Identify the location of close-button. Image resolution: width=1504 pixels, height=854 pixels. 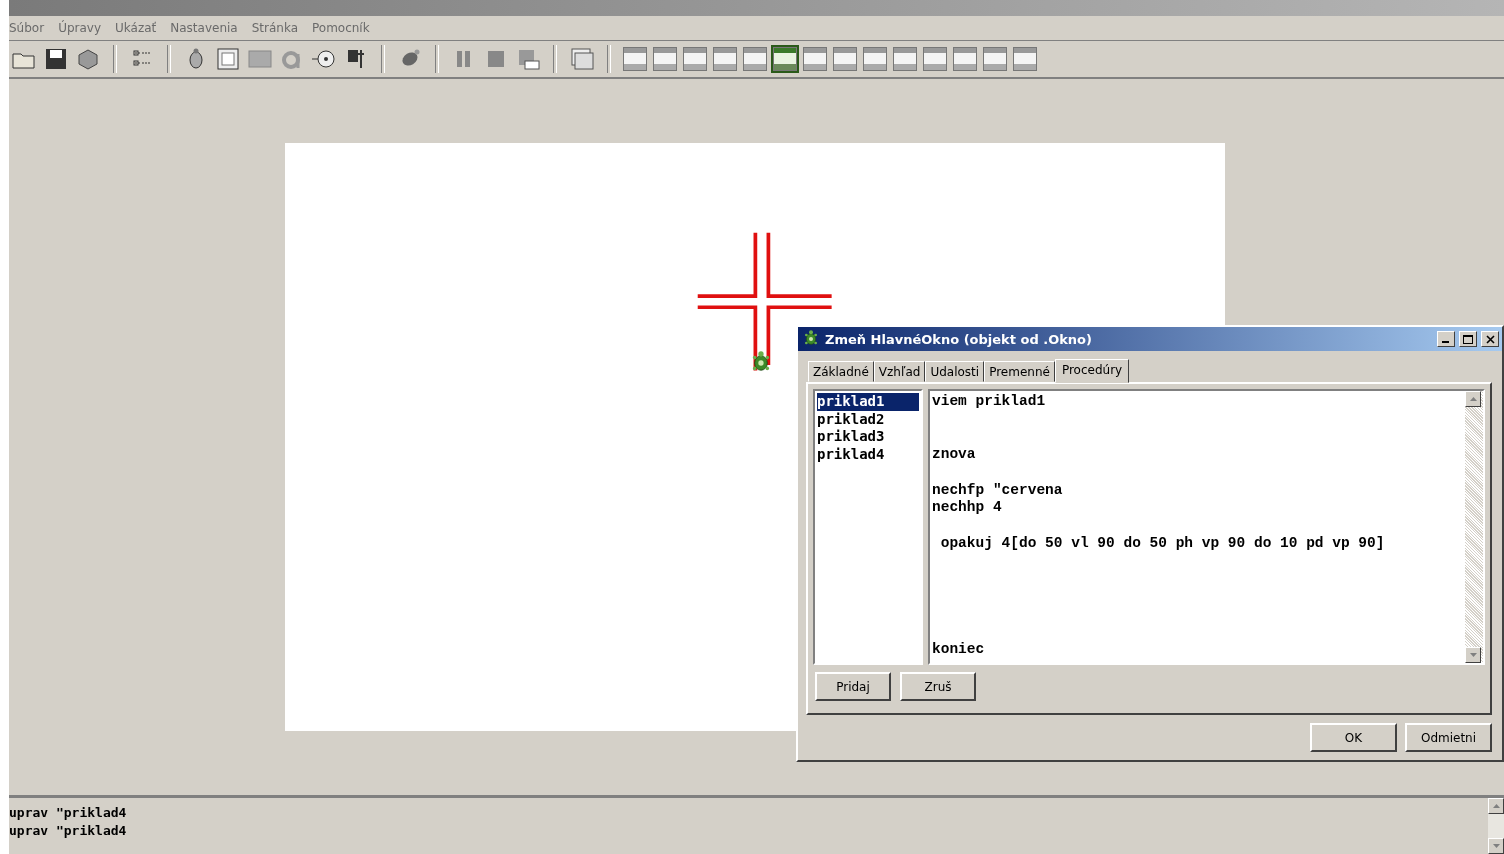
(1490, 339).